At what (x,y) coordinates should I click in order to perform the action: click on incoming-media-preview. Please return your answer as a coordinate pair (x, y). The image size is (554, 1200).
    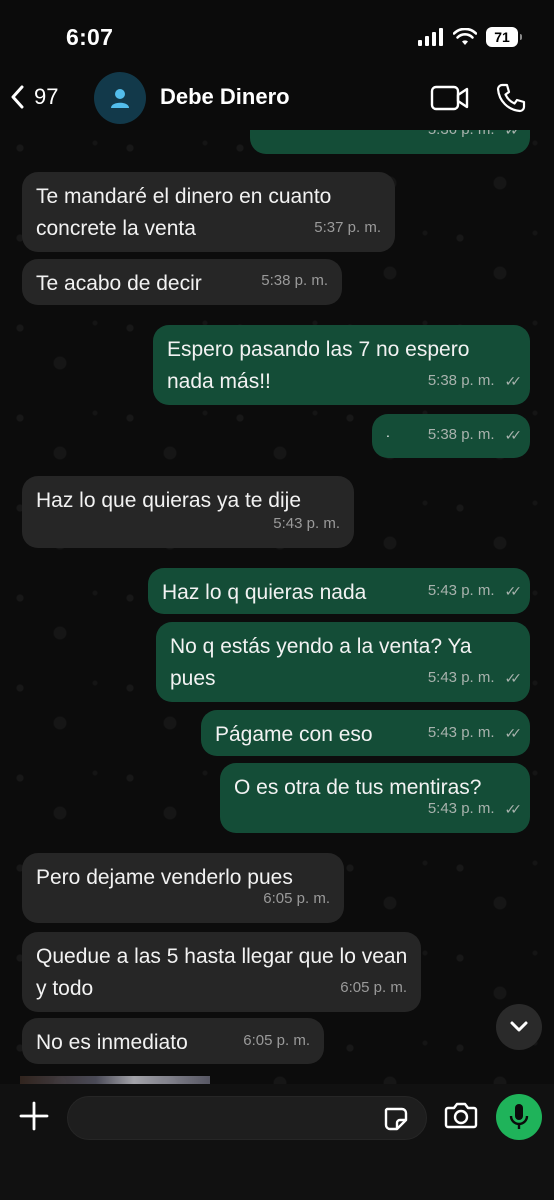
    Looking at the image, I should click on (115, 1080).